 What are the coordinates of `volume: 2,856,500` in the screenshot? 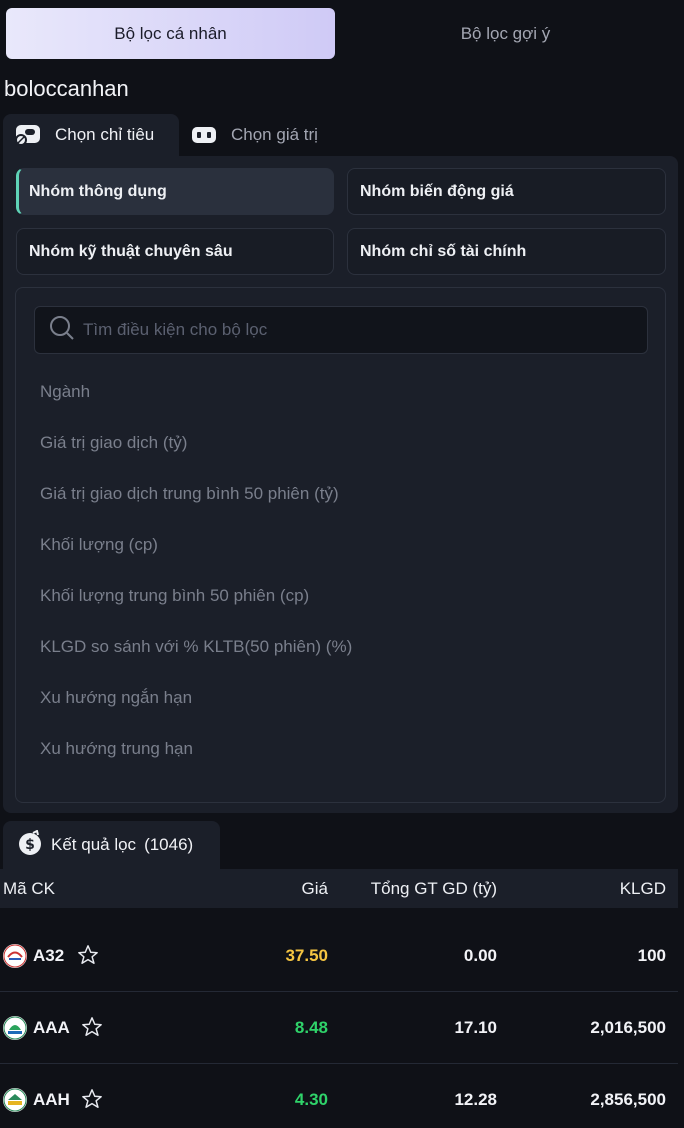 It's located at (628, 1099).